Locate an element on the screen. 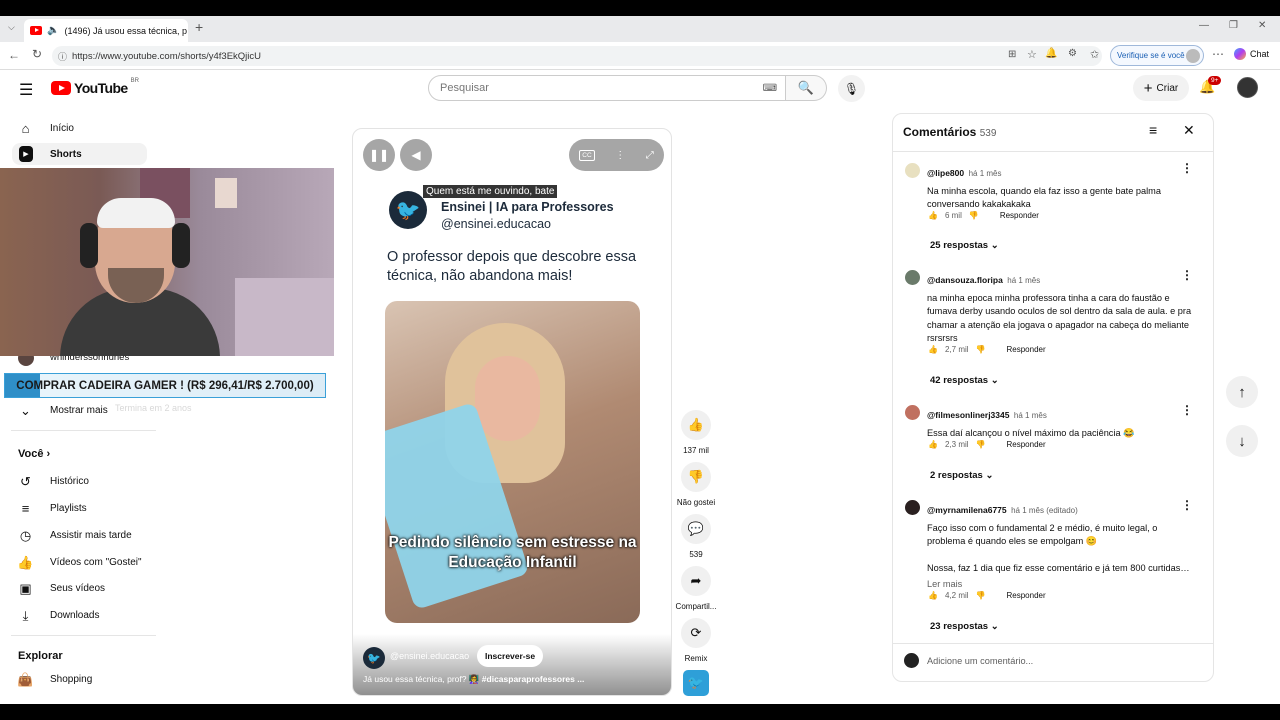 Image resolution: width=1280 pixels, height=720 pixels. profile-verify-button: Verifique se é você is located at coordinates (1157, 55).